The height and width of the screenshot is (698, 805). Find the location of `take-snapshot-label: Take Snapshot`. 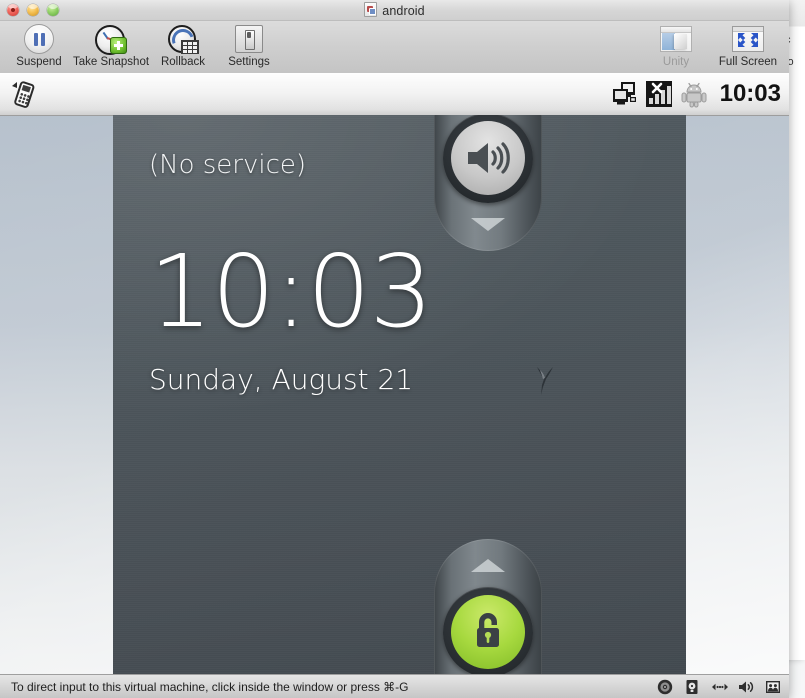

take-snapshot-label: Take Snapshot is located at coordinates (111, 62).